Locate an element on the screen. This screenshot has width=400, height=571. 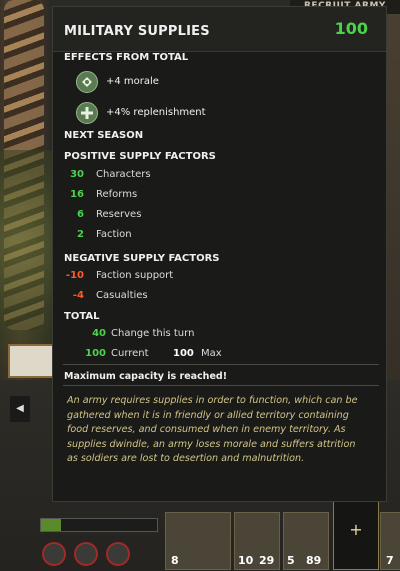
factor-value: -4 is located at coordinates (78, 295).